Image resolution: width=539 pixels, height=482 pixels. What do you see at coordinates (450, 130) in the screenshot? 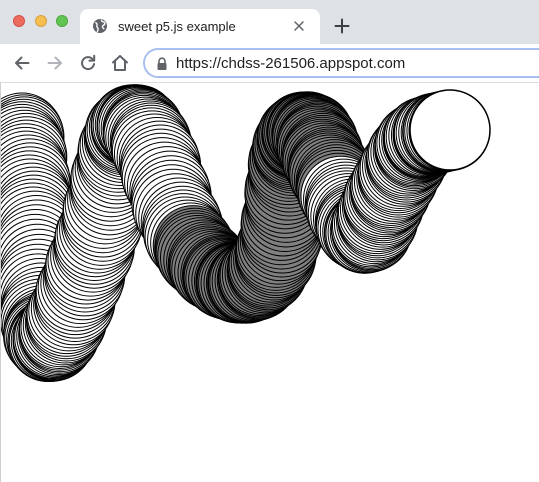
I see `cursor-circle` at bounding box center [450, 130].